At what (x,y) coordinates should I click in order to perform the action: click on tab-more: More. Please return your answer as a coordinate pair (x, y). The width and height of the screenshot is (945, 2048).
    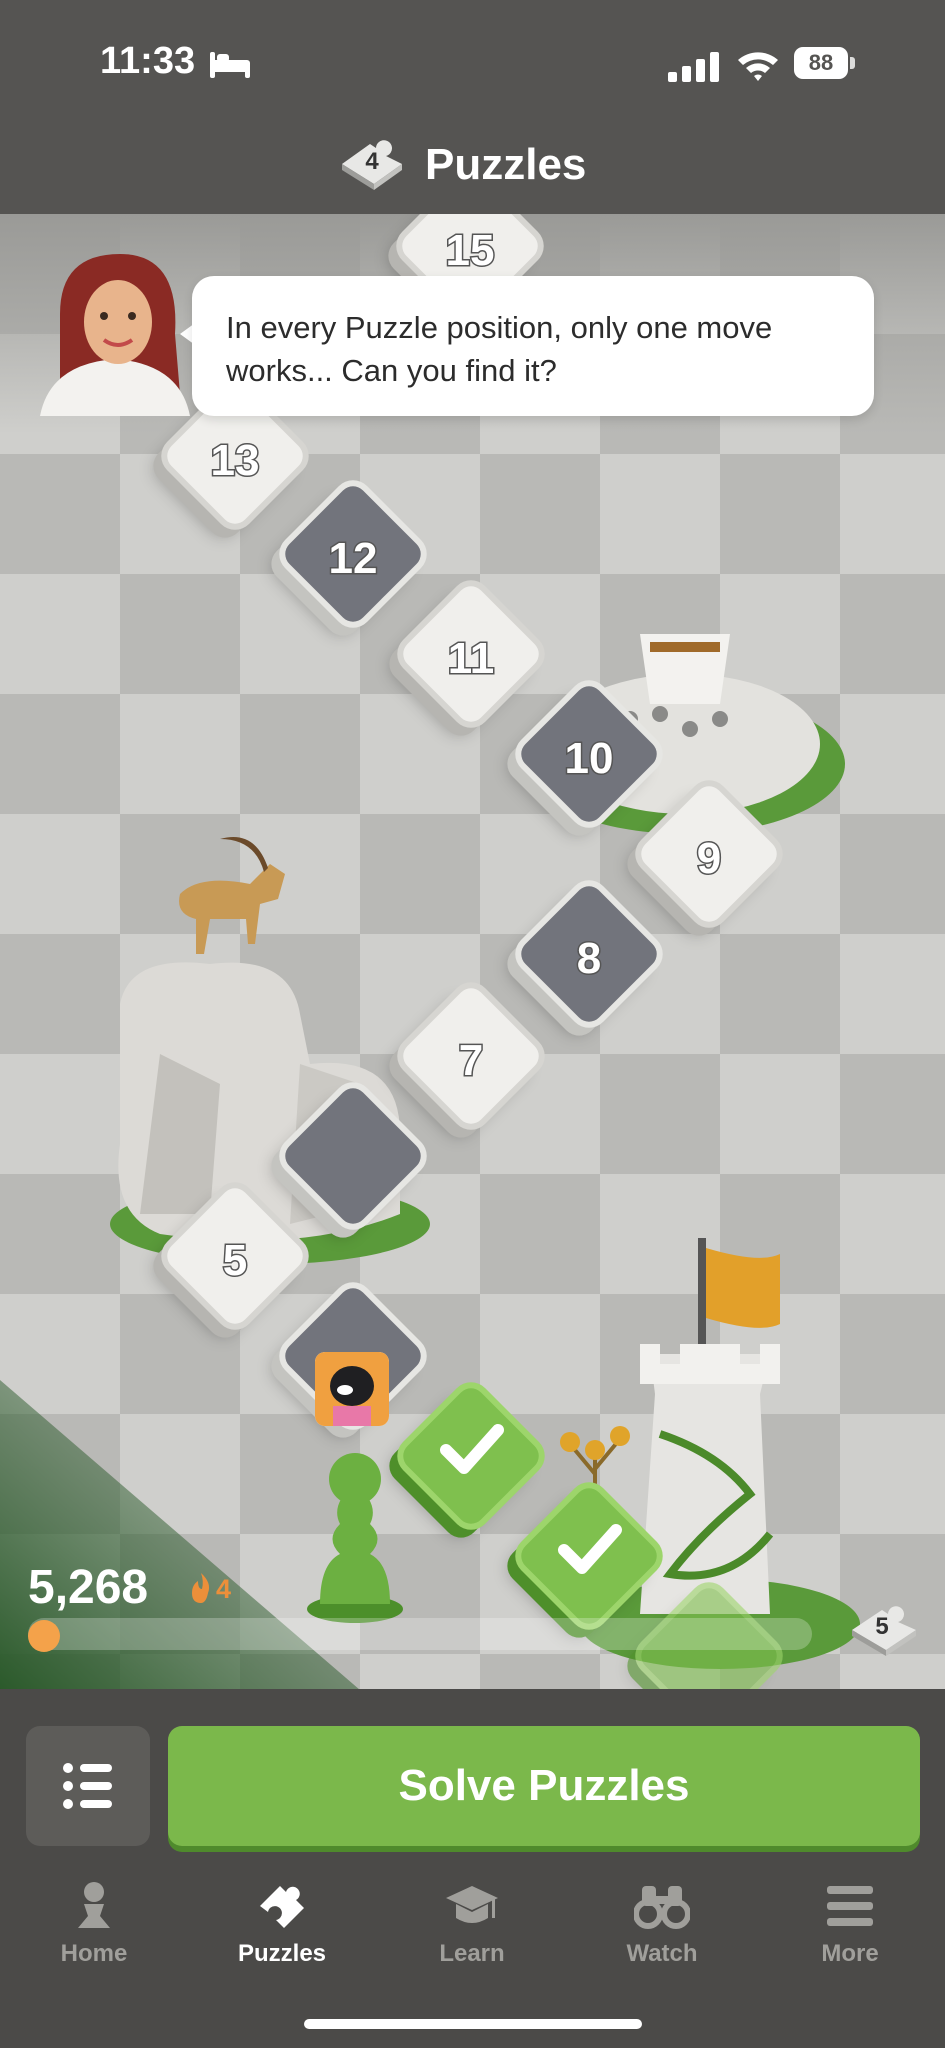
    Looking at the image, I should click on (850, 1931).